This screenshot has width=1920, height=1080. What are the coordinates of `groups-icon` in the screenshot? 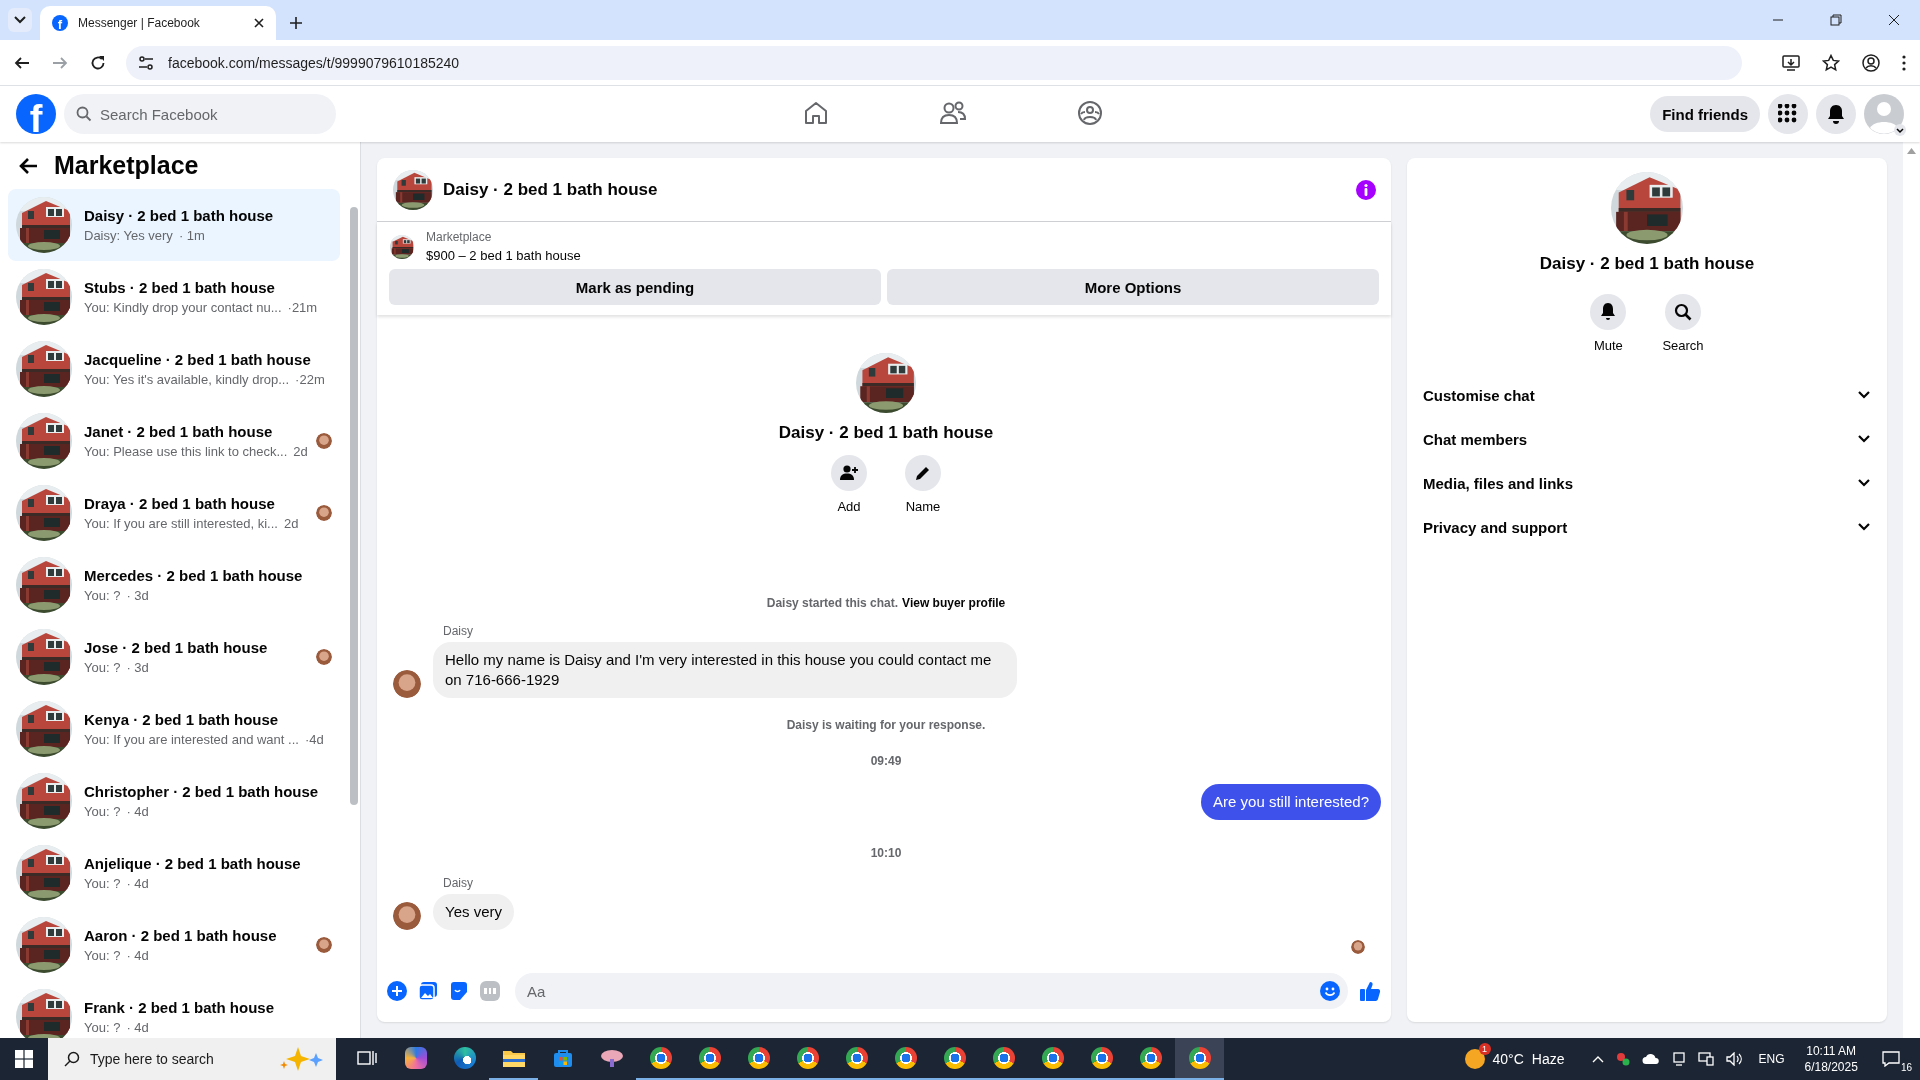 It's located at (1090, 112).